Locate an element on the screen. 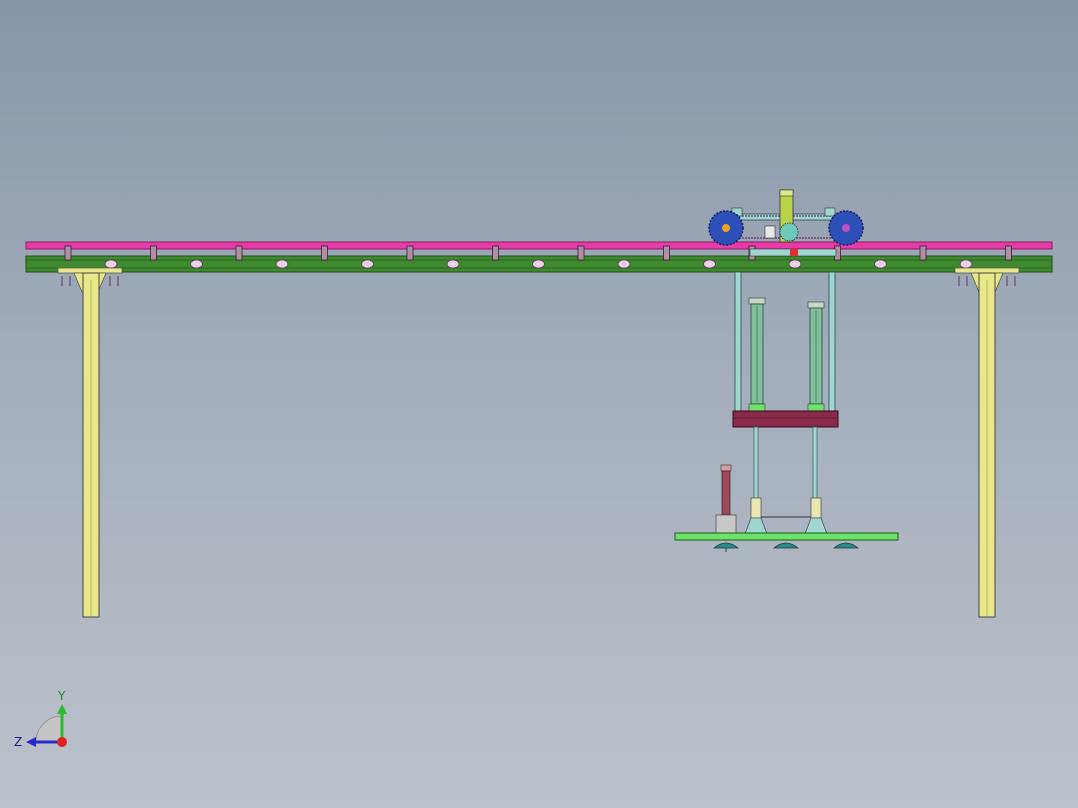  suction-cups is located at coordinates (786, 547).